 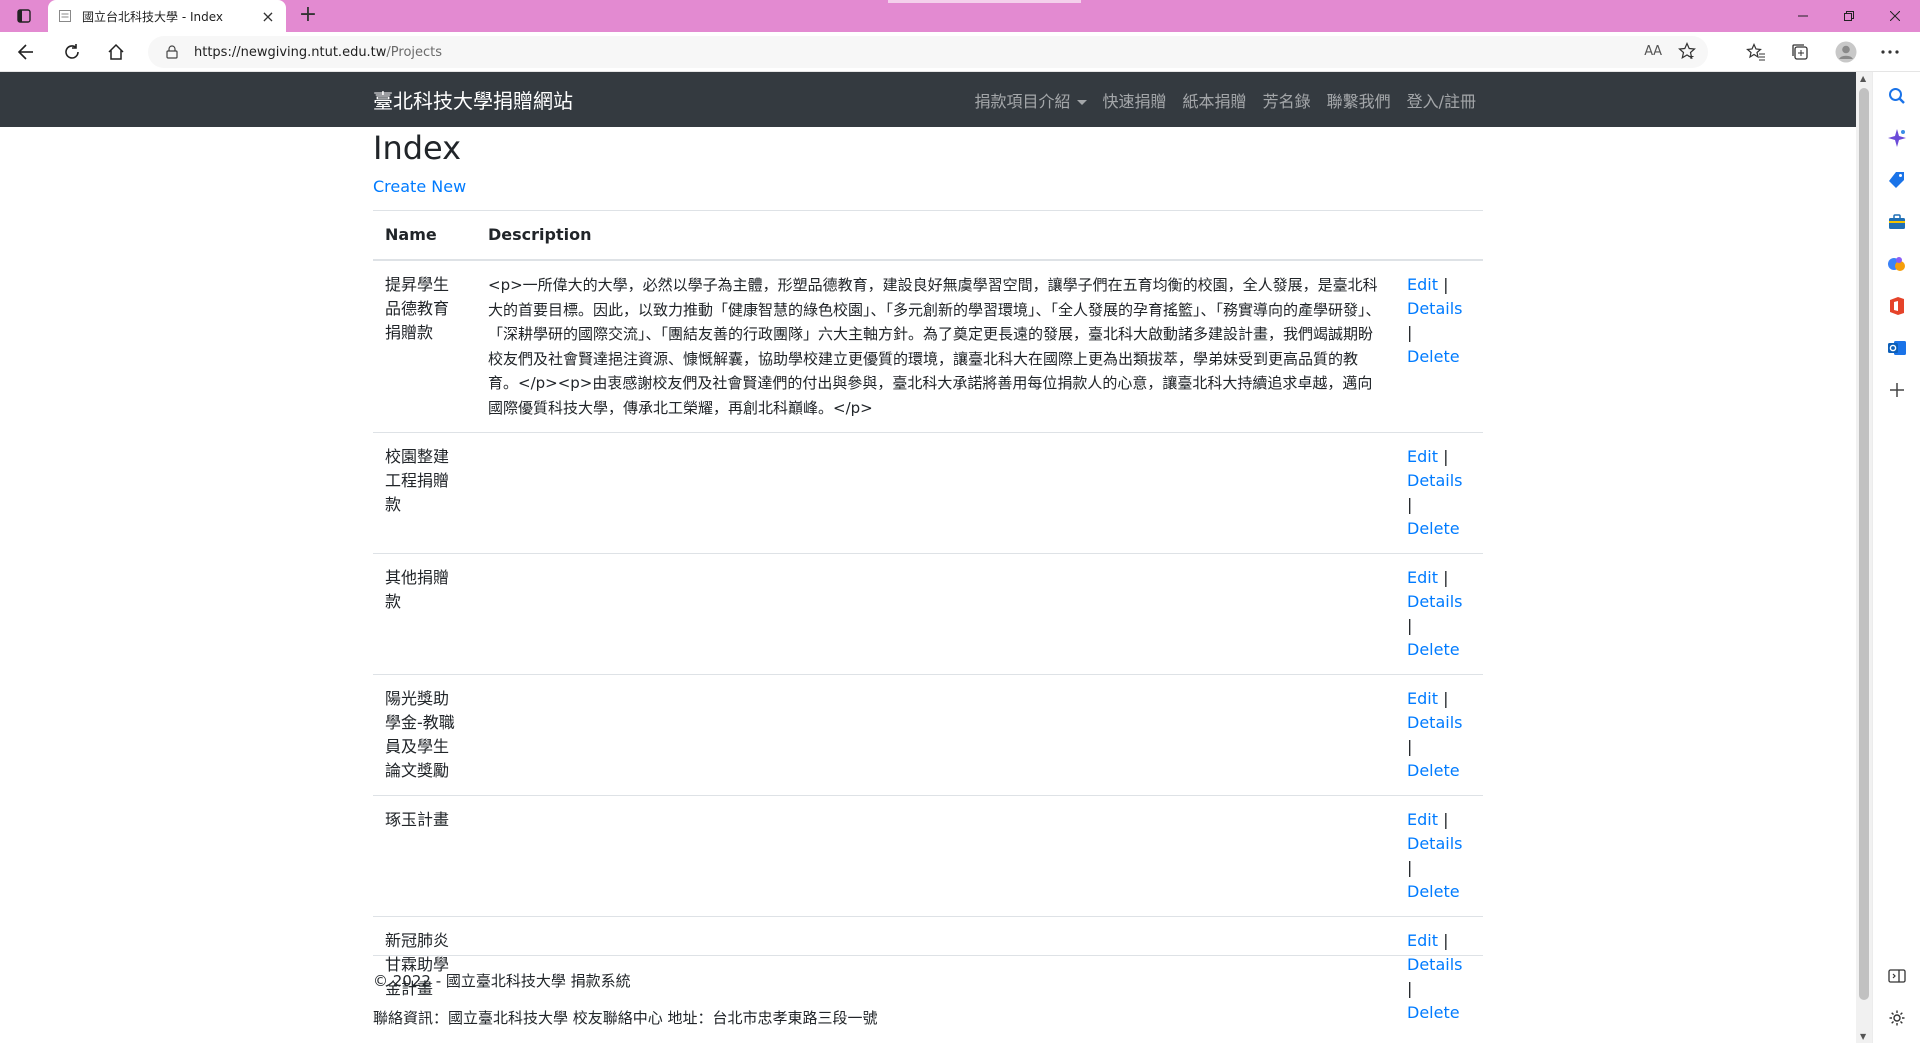 I want to click on sidebar-office-icon, so click(x=1897, y=306).